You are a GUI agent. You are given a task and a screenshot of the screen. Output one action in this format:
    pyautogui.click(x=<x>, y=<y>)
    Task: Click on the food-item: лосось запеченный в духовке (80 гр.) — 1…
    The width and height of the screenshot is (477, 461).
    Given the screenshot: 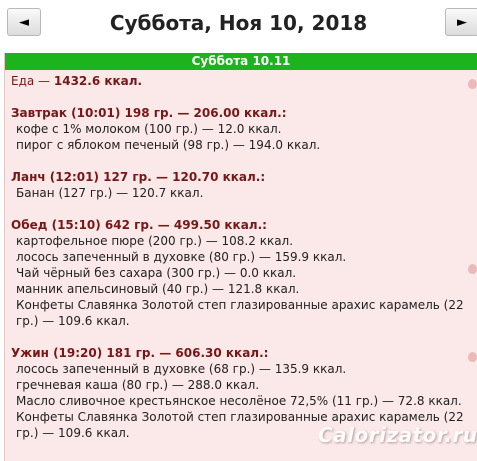 What is the action you would take?
    pyautogui.click(x=181, y=257)
    